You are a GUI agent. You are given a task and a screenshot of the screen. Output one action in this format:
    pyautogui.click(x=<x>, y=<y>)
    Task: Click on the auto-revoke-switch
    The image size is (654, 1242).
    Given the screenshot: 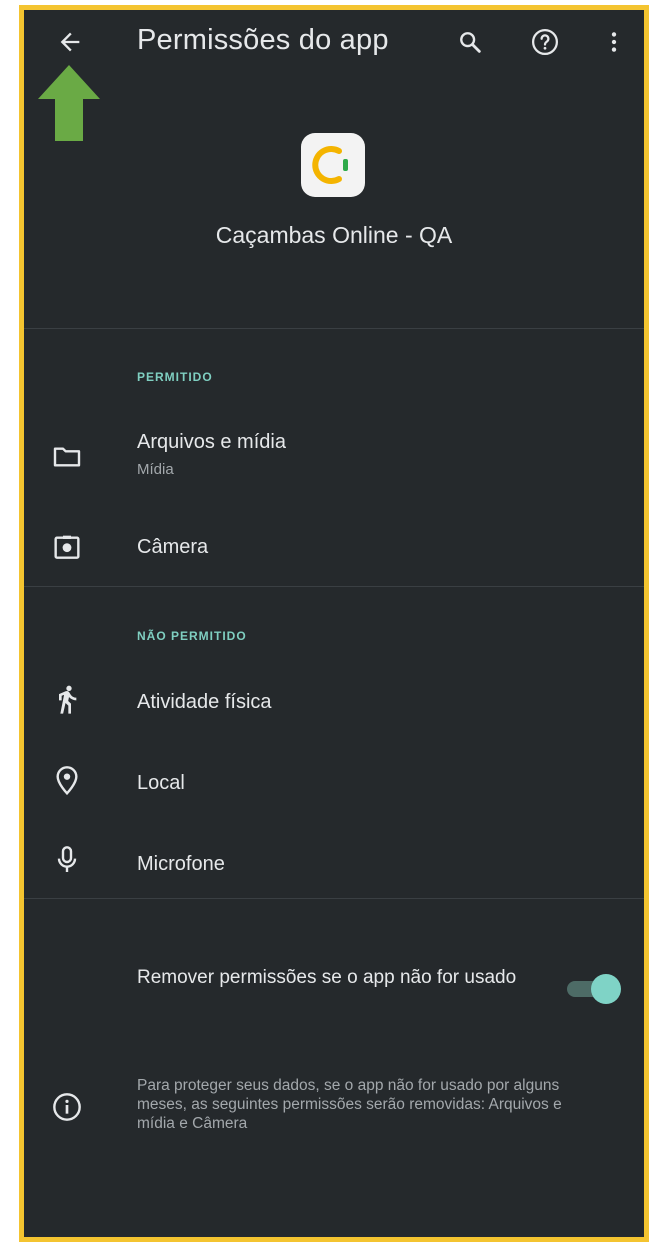 What is the action you would take?
    pyautogui.click(x=593, y=989)
    